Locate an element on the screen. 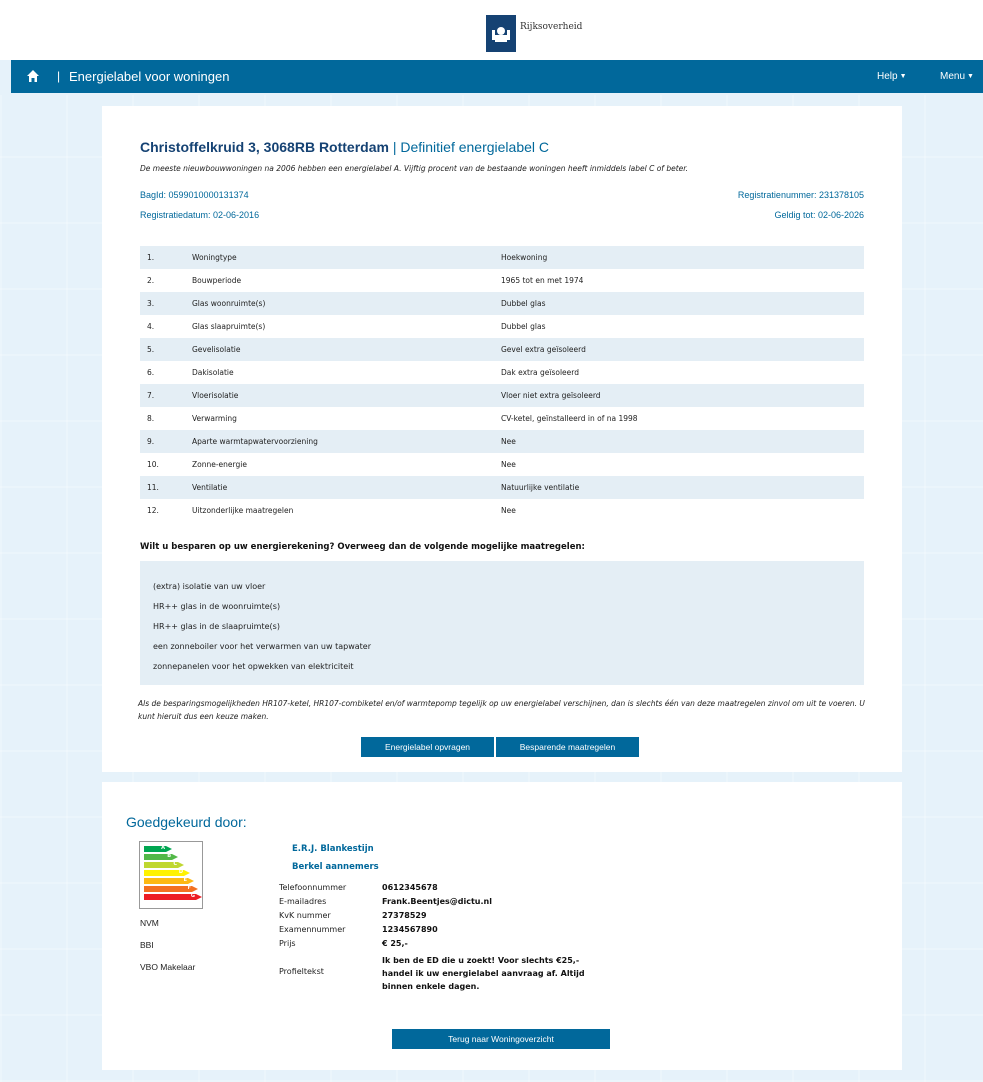  row-name: Dakisolatie is located at coordinates (213, 372).